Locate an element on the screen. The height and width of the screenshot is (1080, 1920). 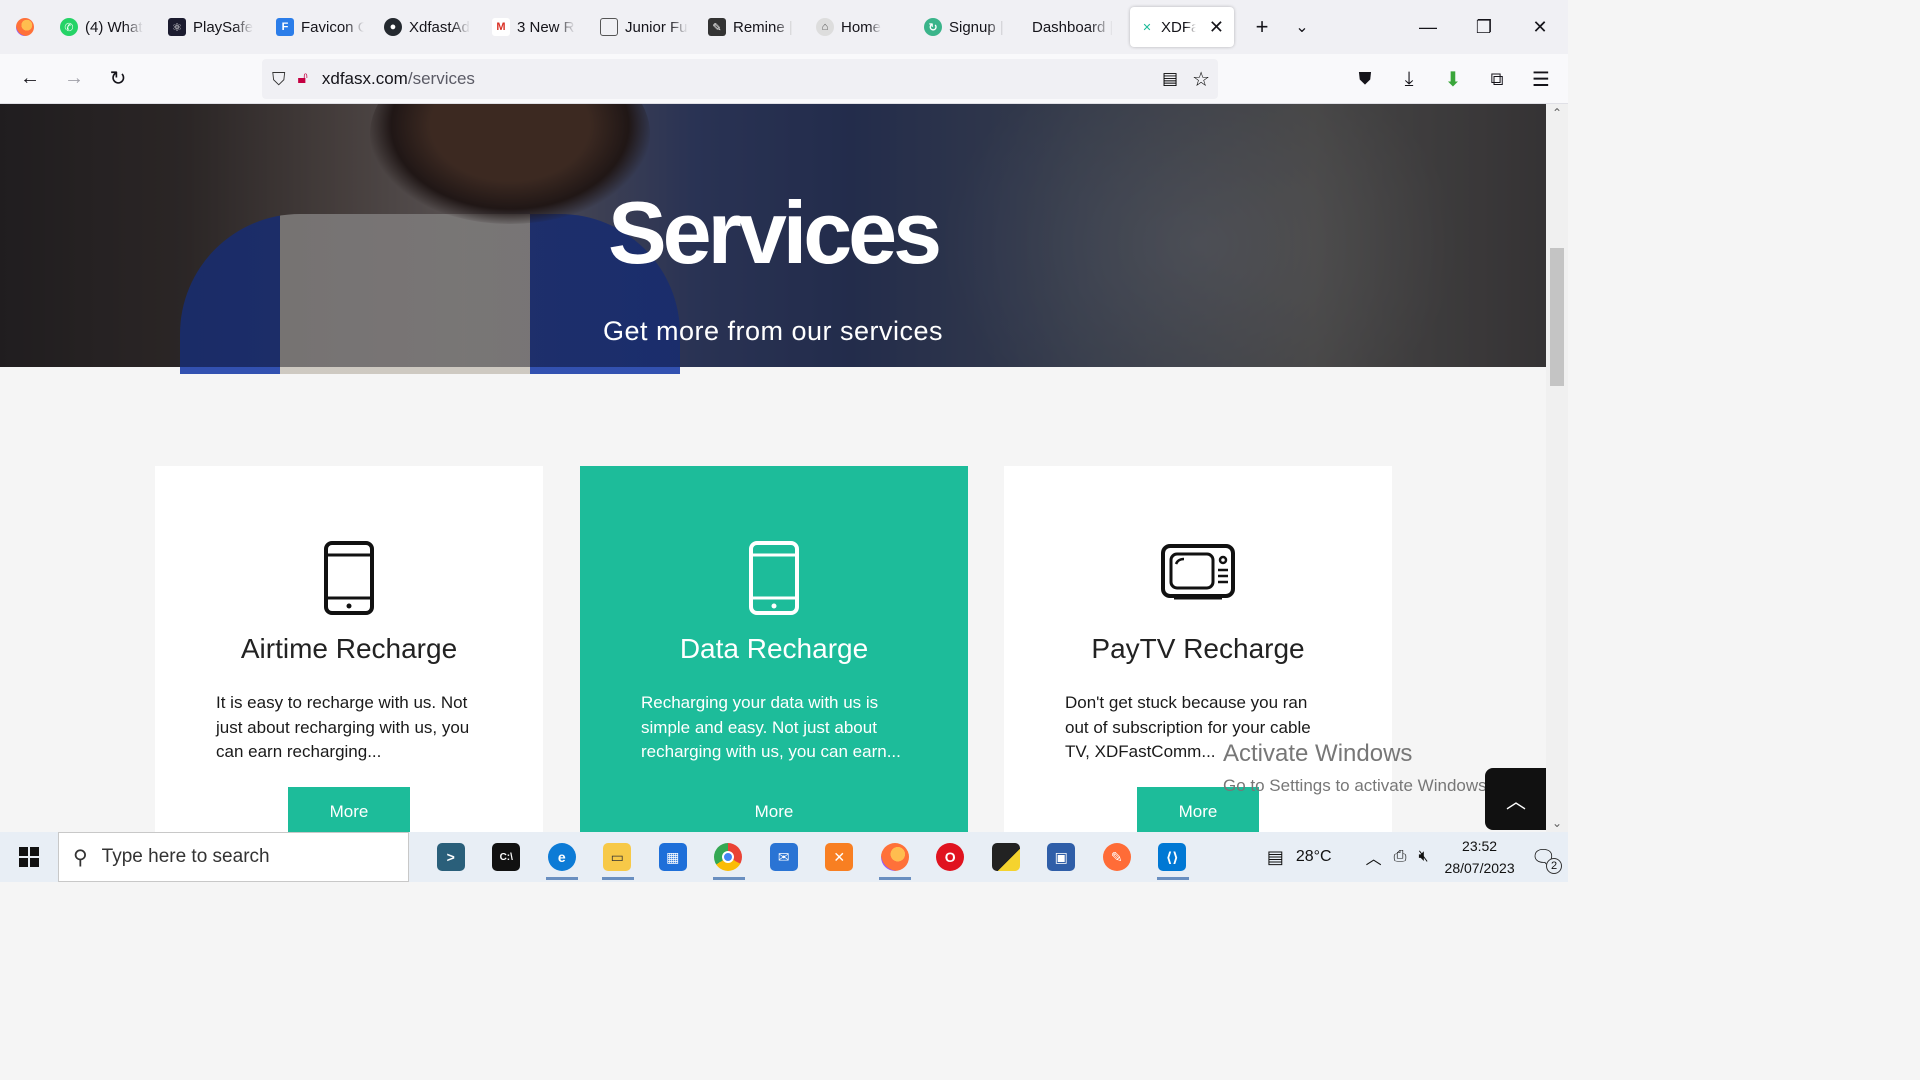
vscode-icon: ⟨⟩ is located at coordinates (1172, 857).